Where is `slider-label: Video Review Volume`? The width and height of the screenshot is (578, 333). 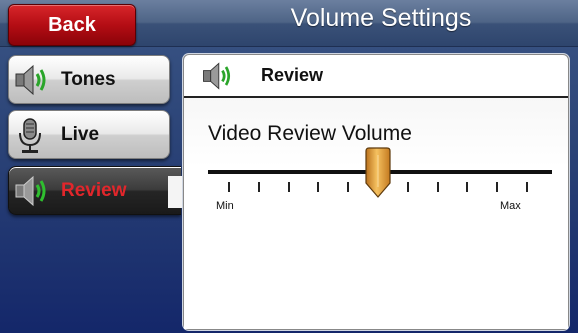
slider-label: Video Review Volume is located at coordinates (310, 133).